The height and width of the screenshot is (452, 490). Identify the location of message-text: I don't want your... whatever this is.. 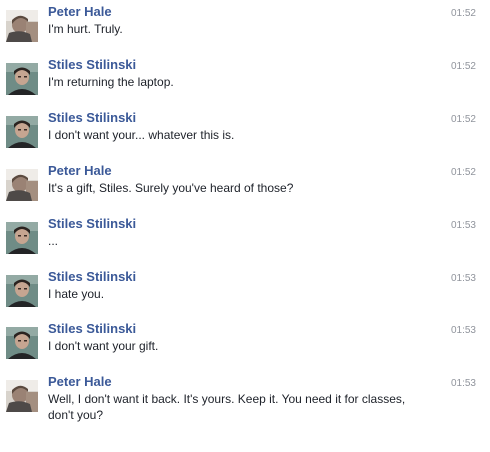
(141, 135).